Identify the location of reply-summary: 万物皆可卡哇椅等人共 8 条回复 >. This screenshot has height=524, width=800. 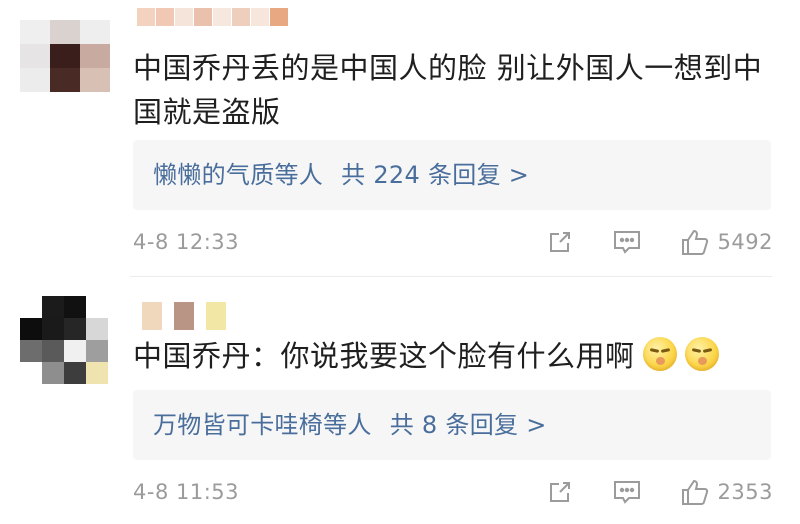
(452, 425).